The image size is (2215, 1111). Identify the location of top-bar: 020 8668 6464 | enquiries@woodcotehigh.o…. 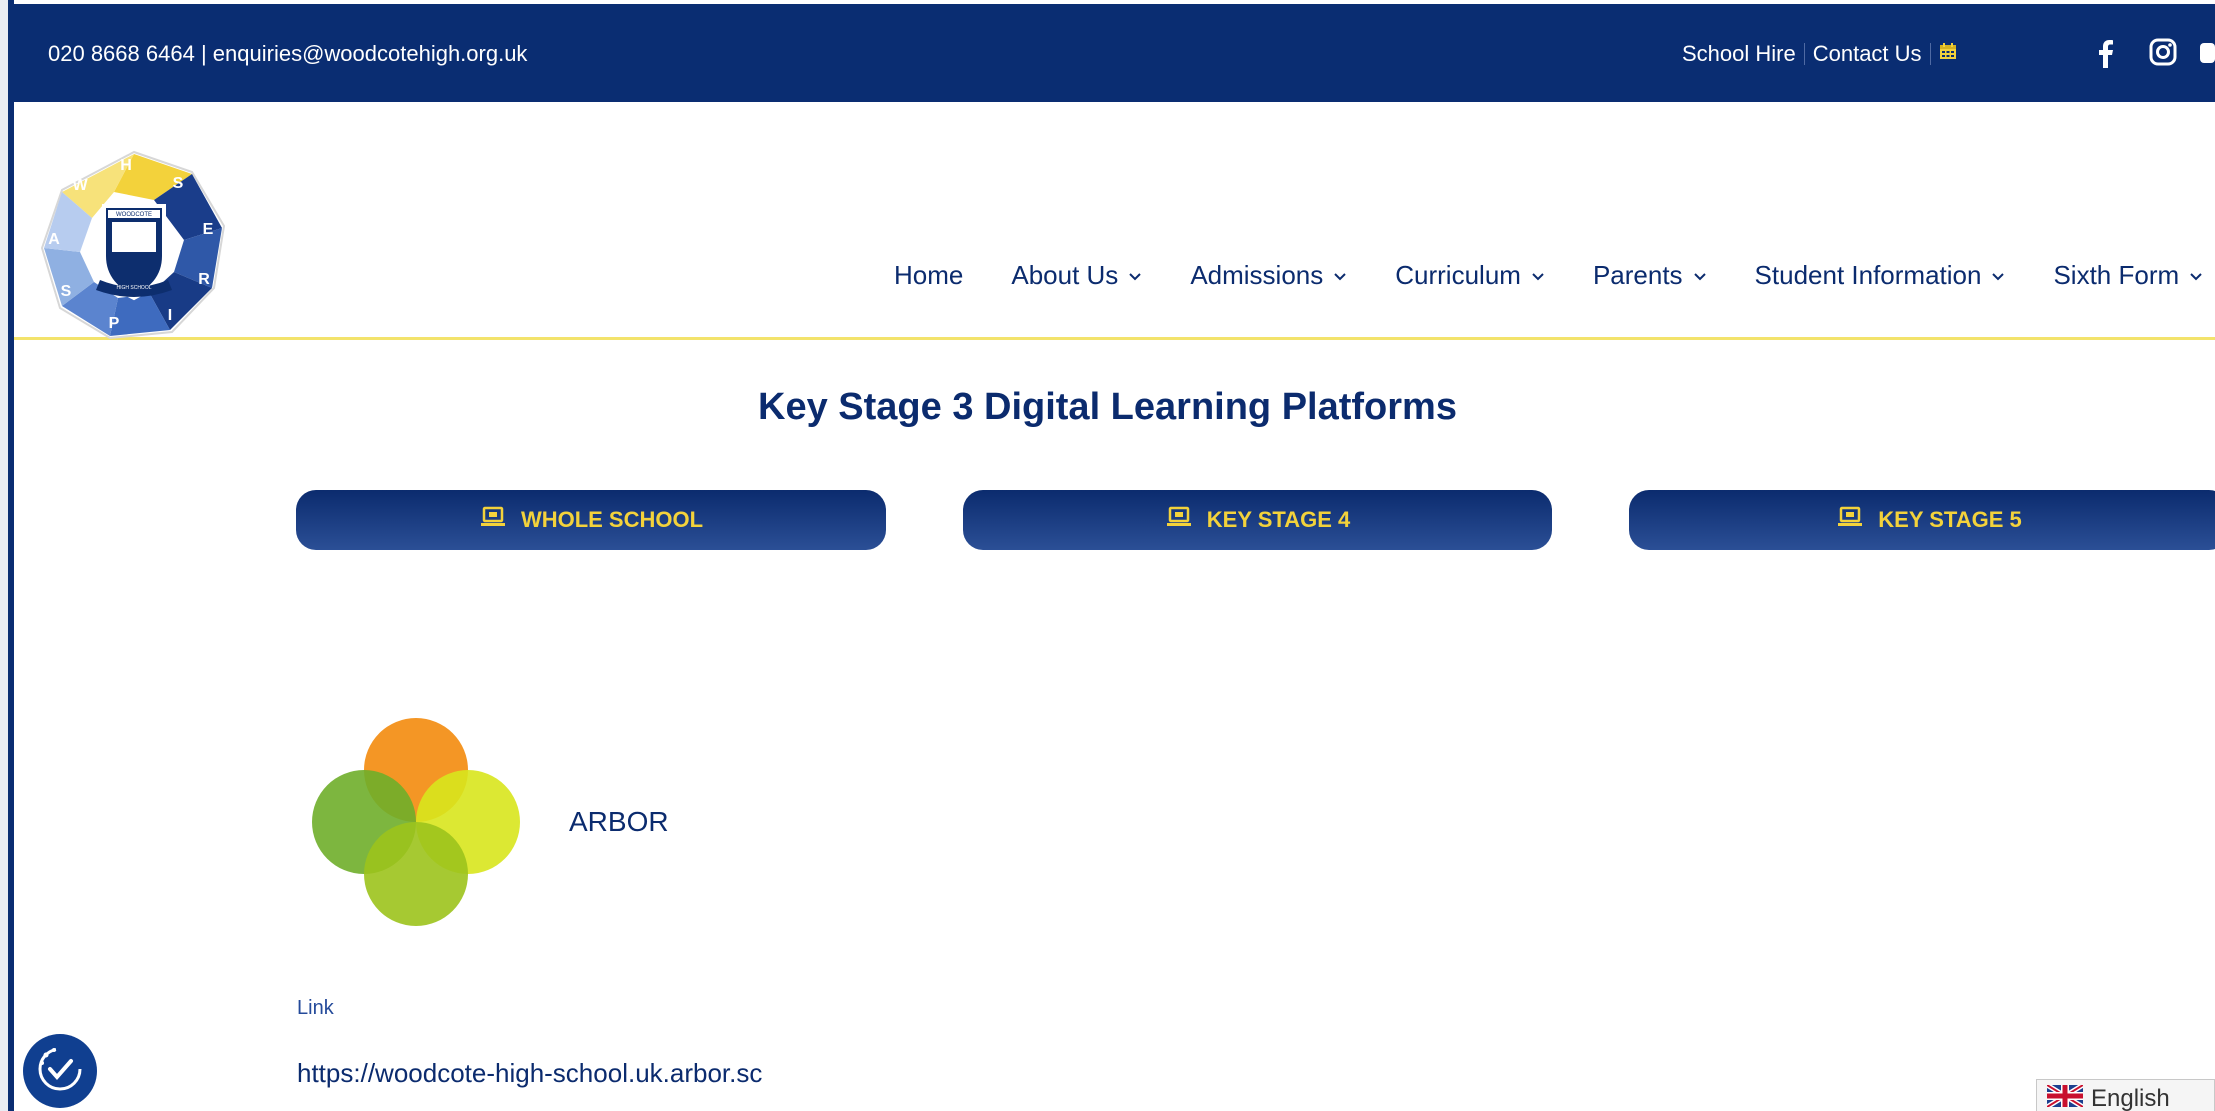
(1114, 53).